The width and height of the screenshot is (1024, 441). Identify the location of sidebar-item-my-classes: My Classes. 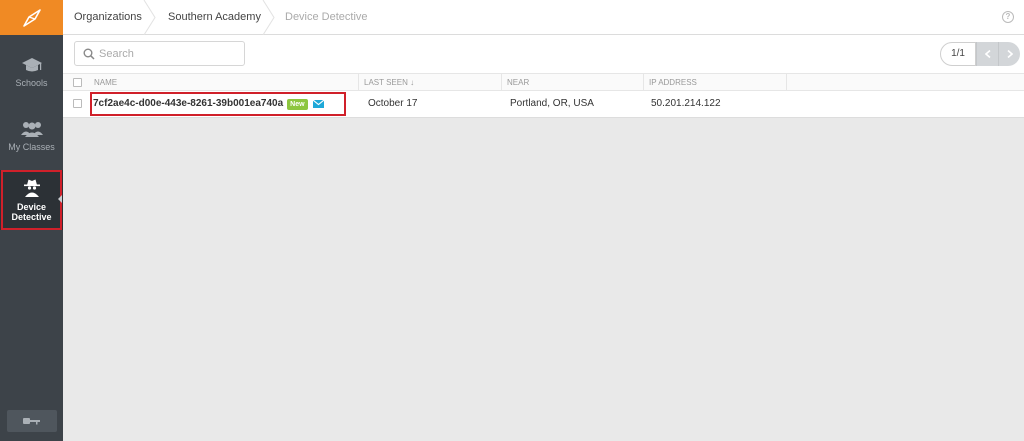
(31, 145).